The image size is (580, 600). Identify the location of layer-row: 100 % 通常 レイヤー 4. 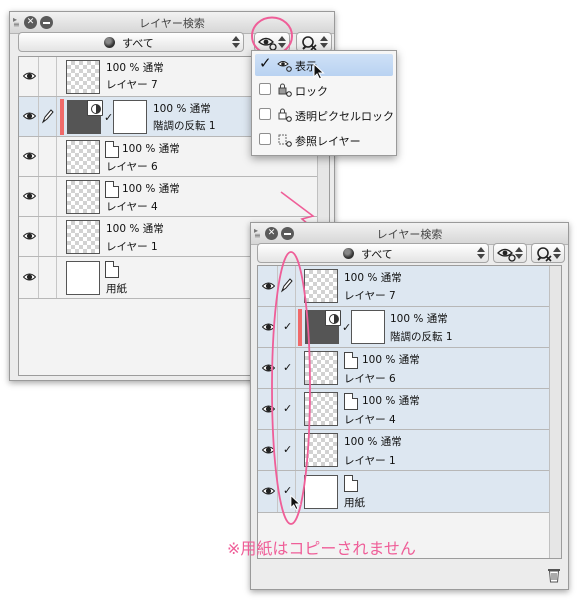
(168, 197).